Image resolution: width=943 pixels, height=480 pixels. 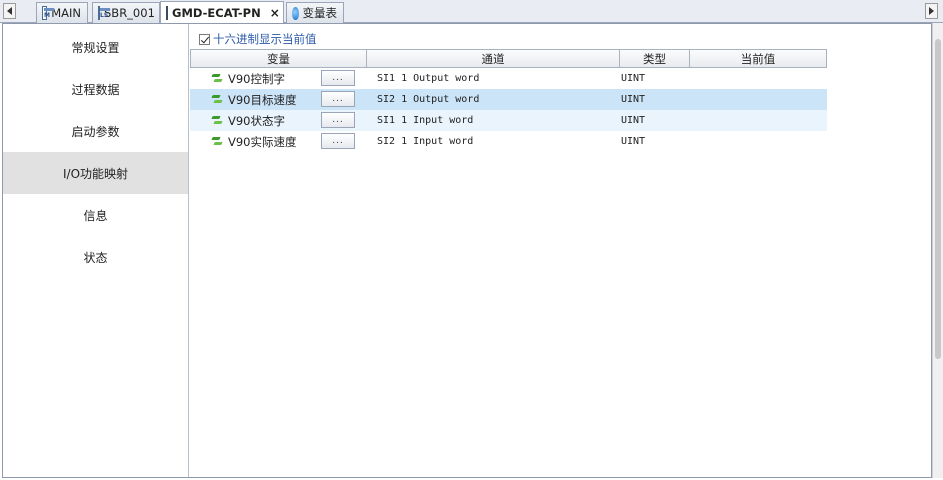 I want to click on arrow-right-icon, so click(x=931, y=11).